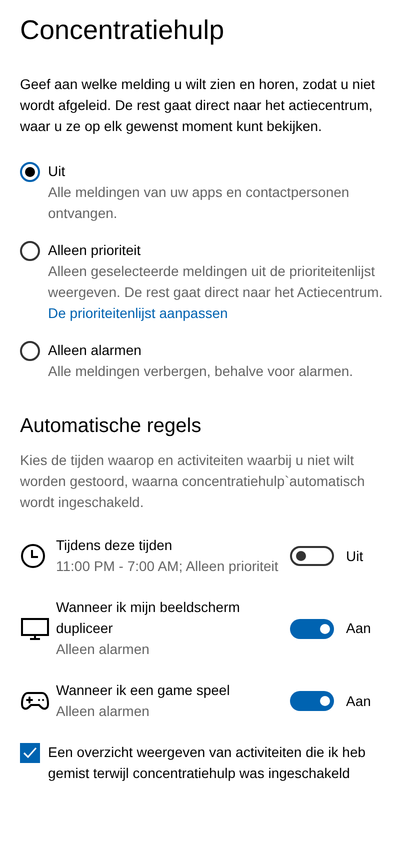  I want to click on page-title: Concentratiehulp, so click(123, 30).